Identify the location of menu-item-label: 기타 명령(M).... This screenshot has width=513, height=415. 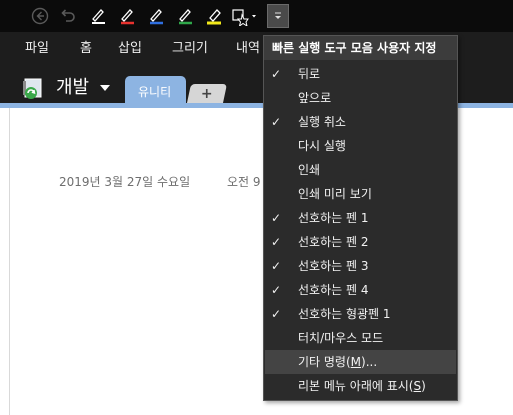
(338, 362).